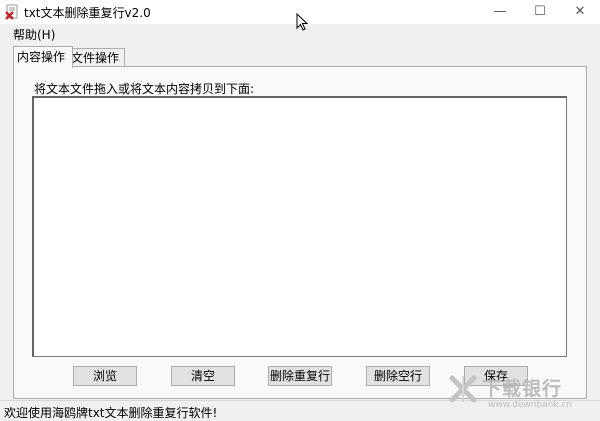 The height and width of the screenshot is (421, 600). I want to click on maximize-button: ☐, so click(540, 12).